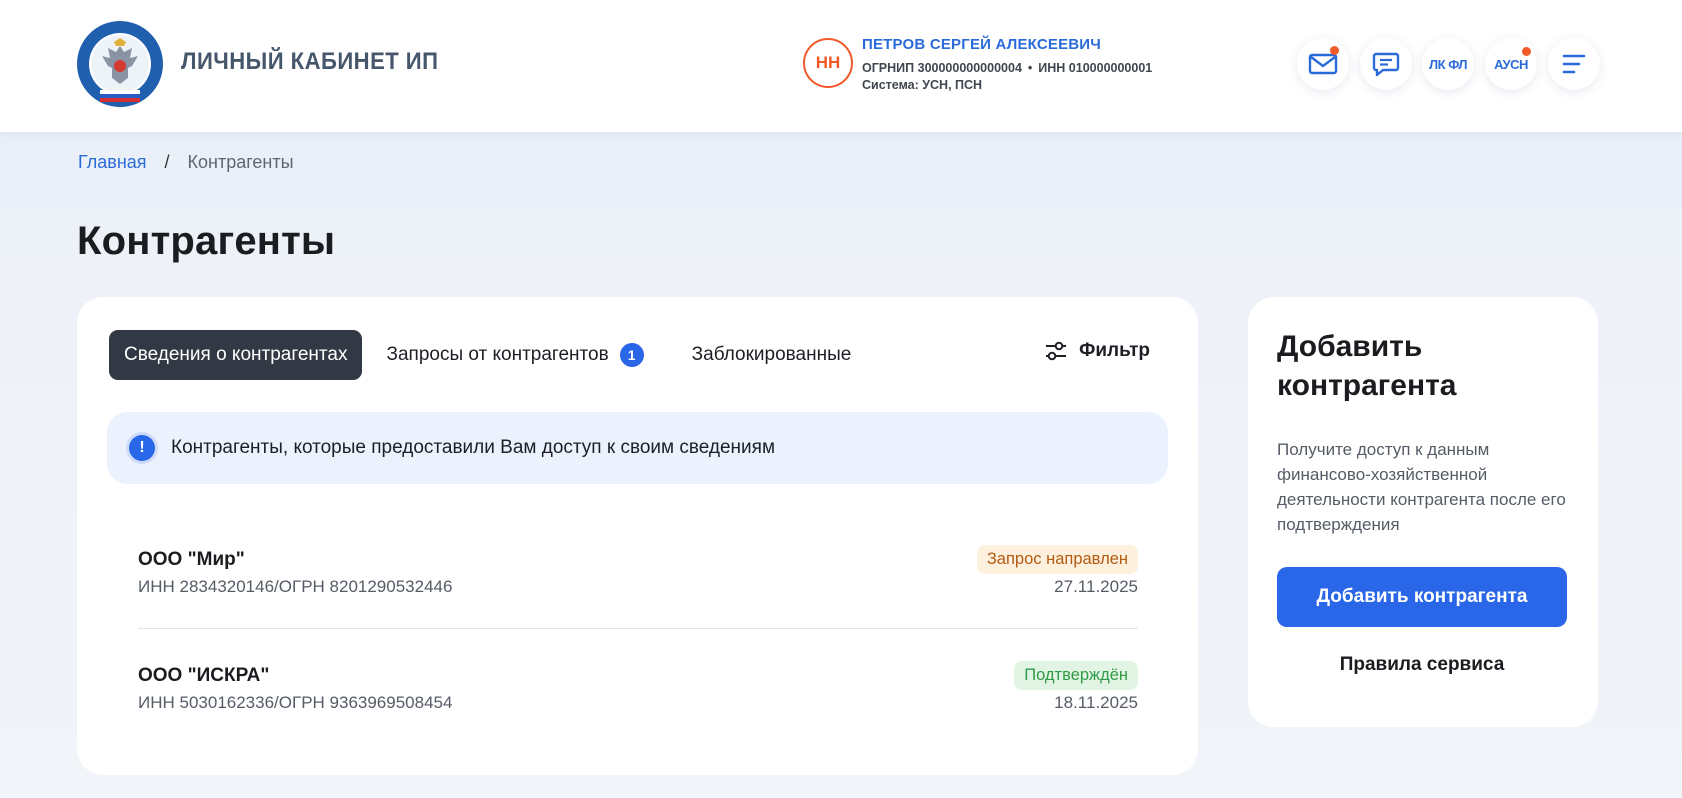 The image size is (1682, 798). I want to click on tab-counterparty-requests: Запросы от контрагентов 1, so click(514, 355).